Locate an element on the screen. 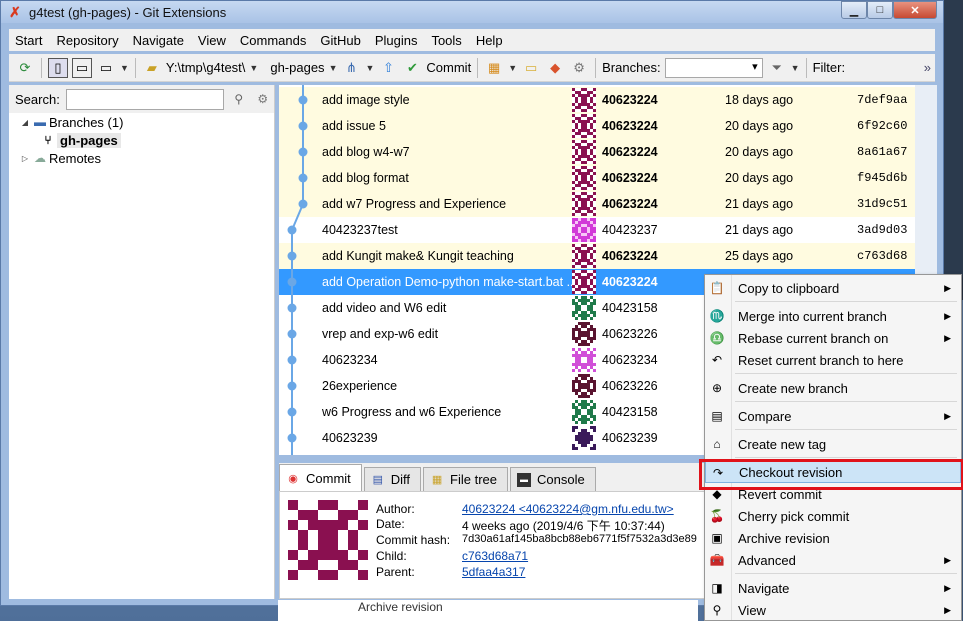 This screenshot has height=621, width=963. tree-node-remotes: ▷ ☁ Remotes is located at coordinates (141, 158).